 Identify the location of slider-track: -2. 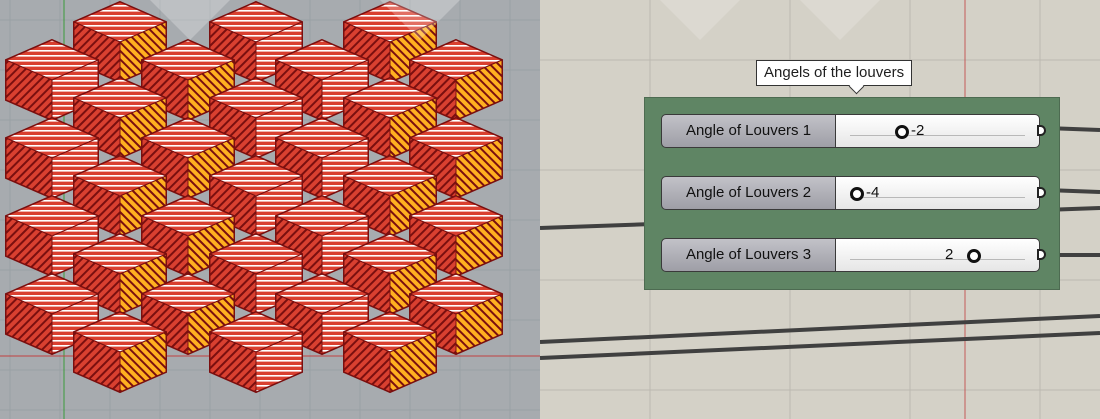
(938, 131).